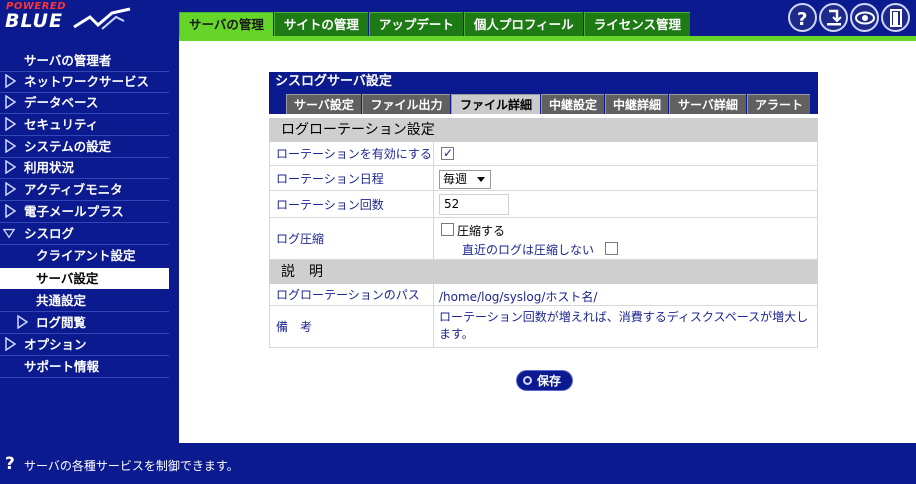 The width and height of the screenshot is (916, 484). I want to click on tab-site-management: サイトの管理, so click(320, 24).